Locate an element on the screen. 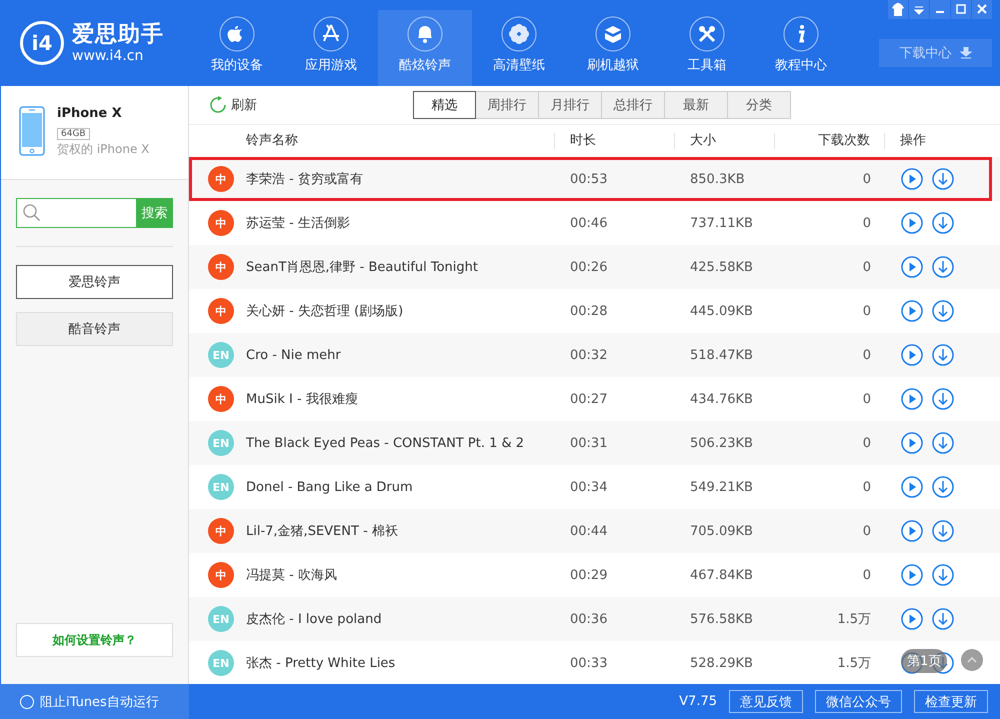 Image resolution: width=1000 pixels, height=719 pixels. footer-button: 微信公众号 is located at coordinates (858, 701).